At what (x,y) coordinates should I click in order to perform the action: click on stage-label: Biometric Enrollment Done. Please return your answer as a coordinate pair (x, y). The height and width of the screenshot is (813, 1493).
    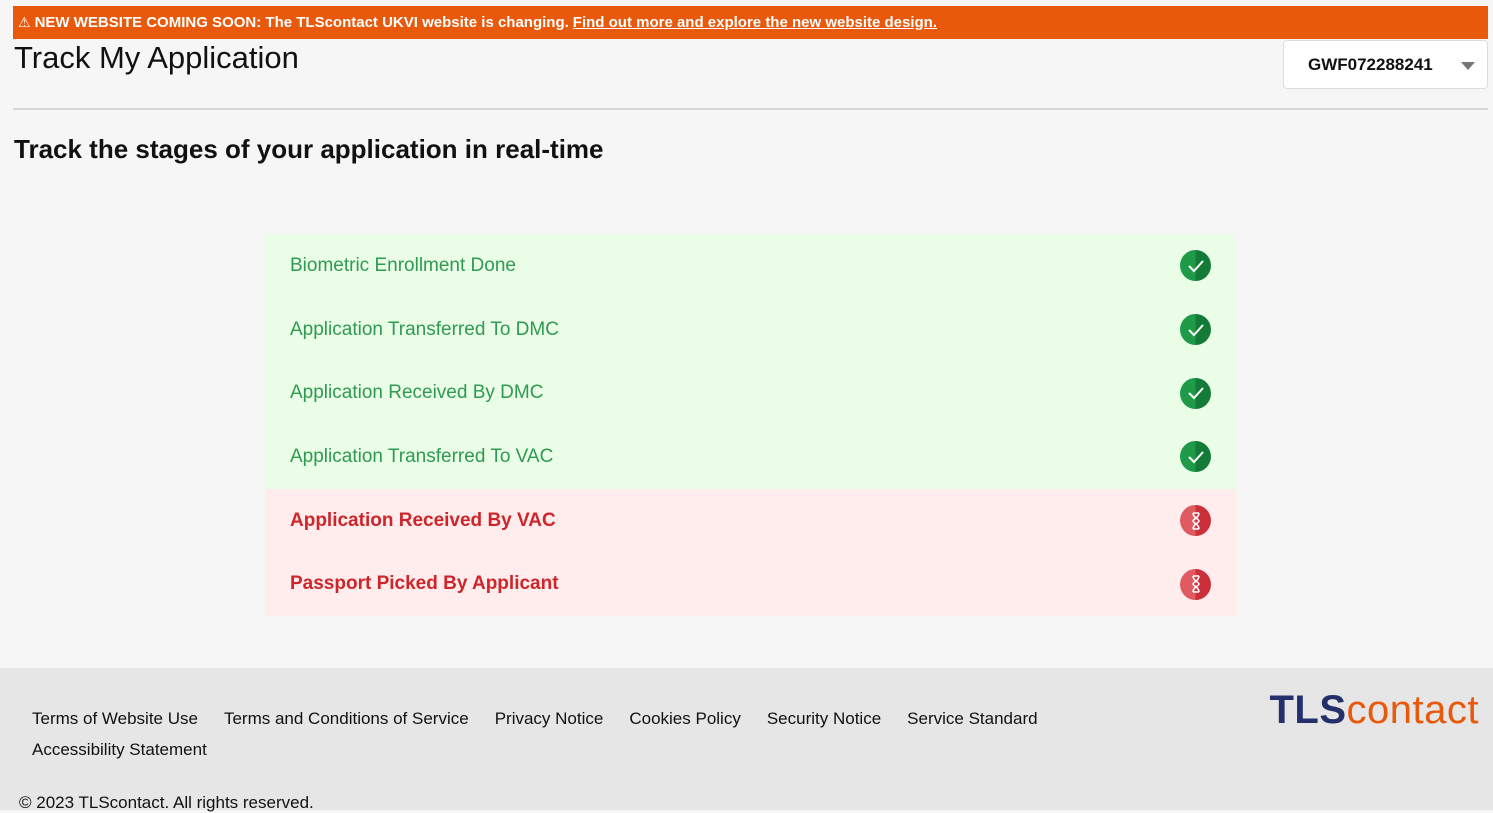
    Looking at the image, I should click on (403, 265).